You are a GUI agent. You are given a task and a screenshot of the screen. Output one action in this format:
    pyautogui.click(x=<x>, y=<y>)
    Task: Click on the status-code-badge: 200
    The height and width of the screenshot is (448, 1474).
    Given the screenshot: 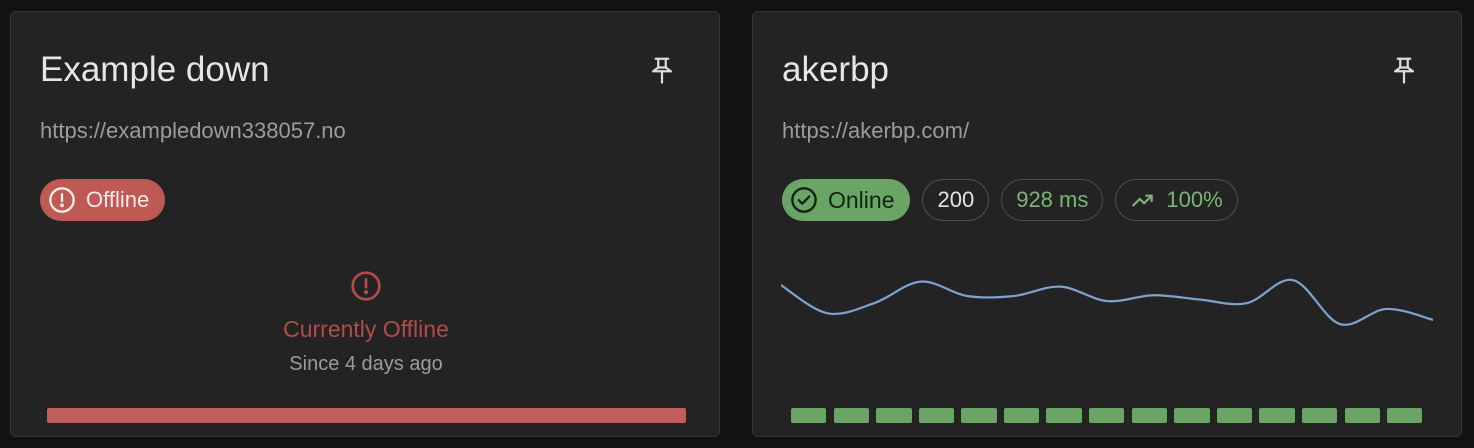 What is the action you would take?
    pyautogui.click(x=956, y=200)
    